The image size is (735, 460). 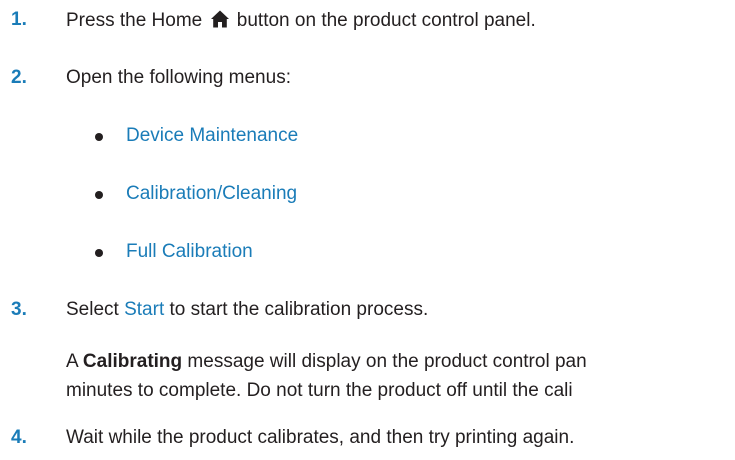 I want to click on step-text-before: Press the Home, so click(x=134, y=20).